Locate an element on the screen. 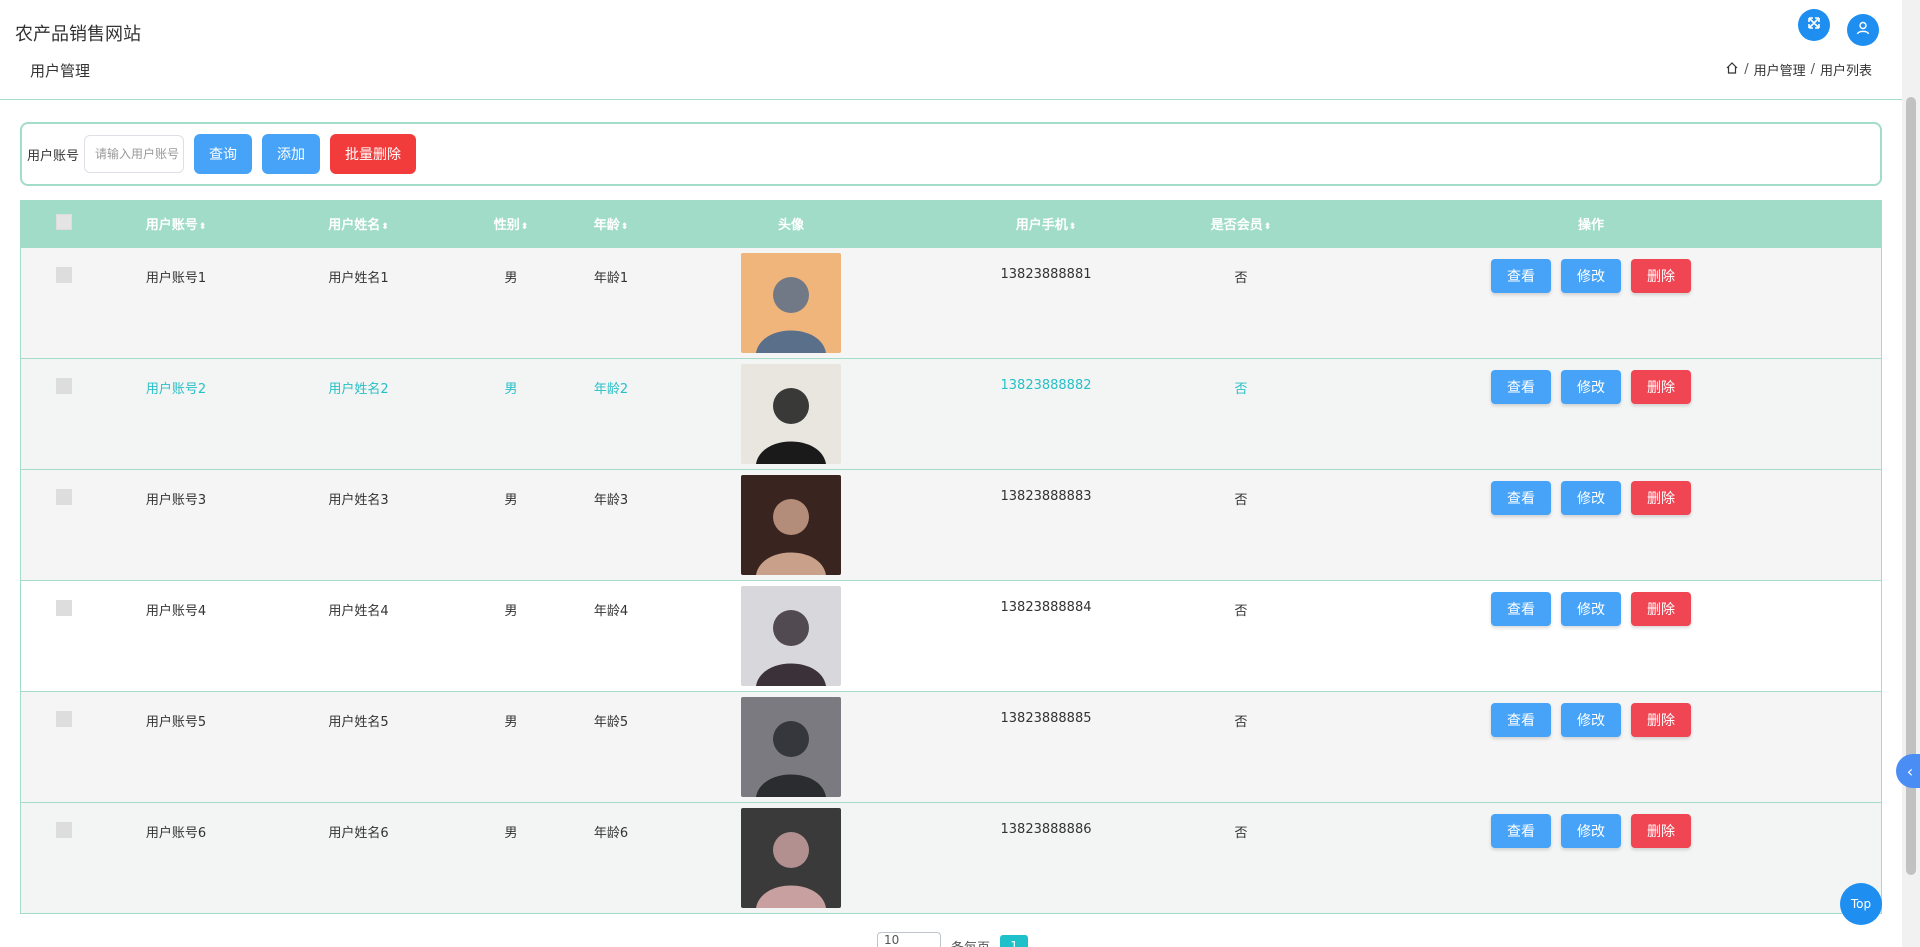  pagination: 10 条每页 1 is located at coordinates (953, 939).